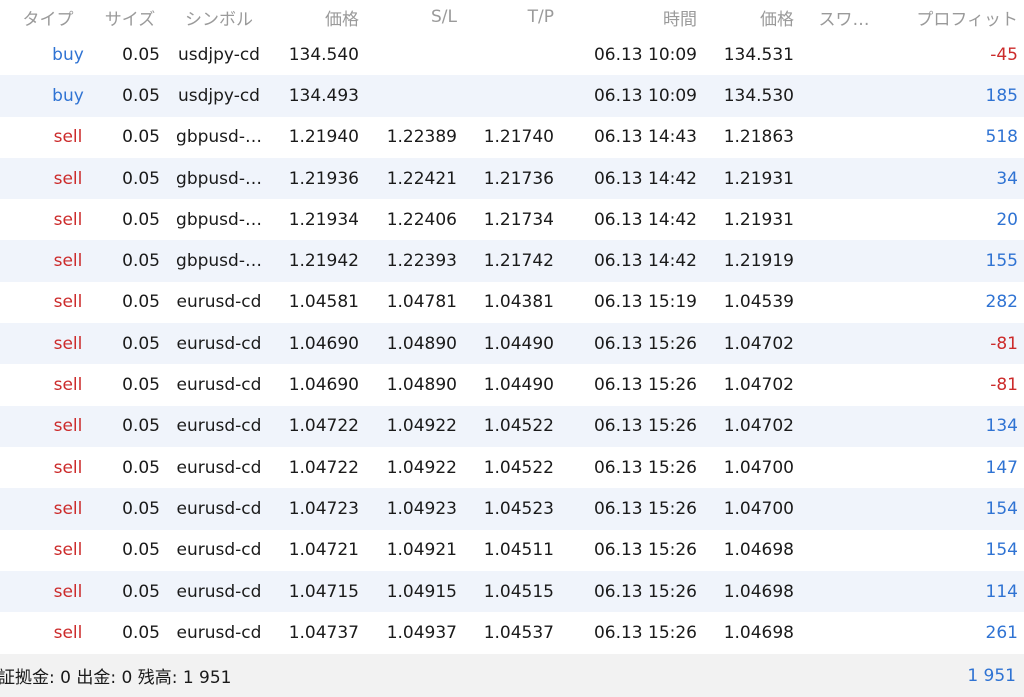 This screenshot has height=697, width=1024. I want to click on header-current-price: 価格, so click(752, 17).